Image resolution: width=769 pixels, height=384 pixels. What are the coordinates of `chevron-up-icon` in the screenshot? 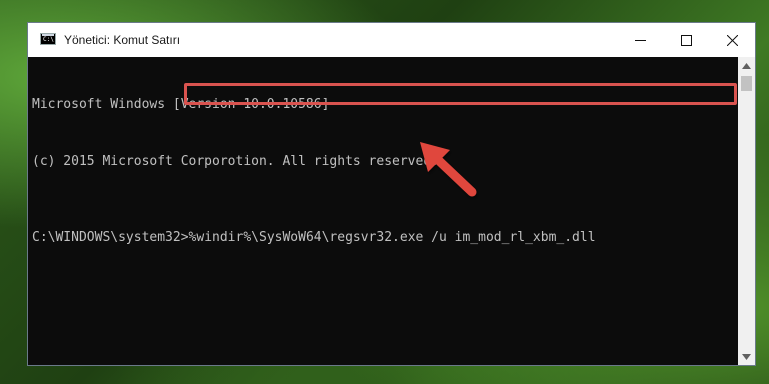 It's located at (746, 65).